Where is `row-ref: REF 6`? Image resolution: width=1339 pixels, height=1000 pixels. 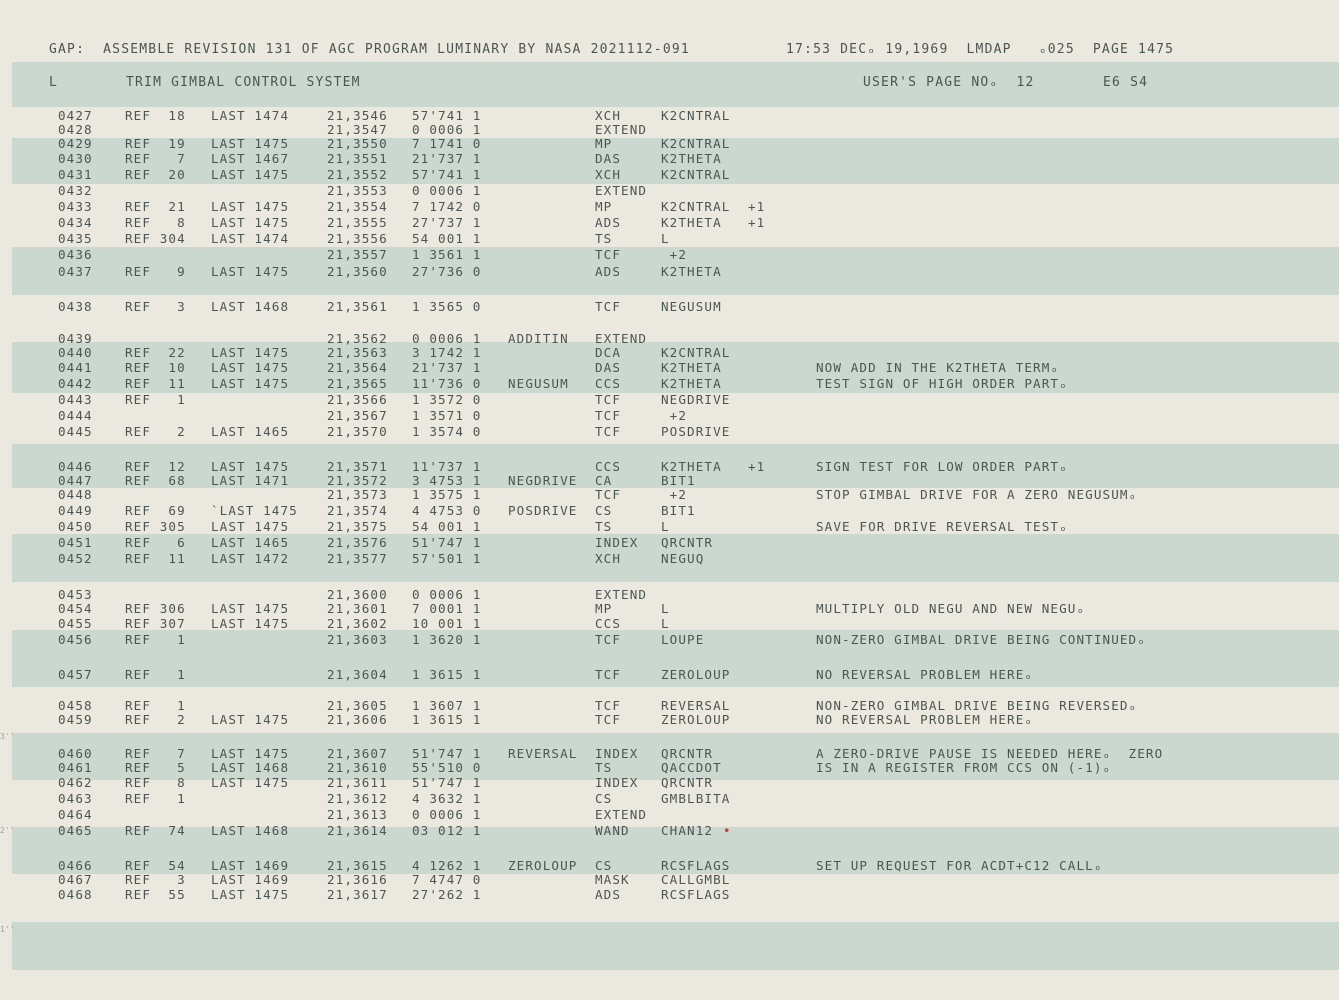 row-ref: REF 6 is located at coordinates (155, 542).